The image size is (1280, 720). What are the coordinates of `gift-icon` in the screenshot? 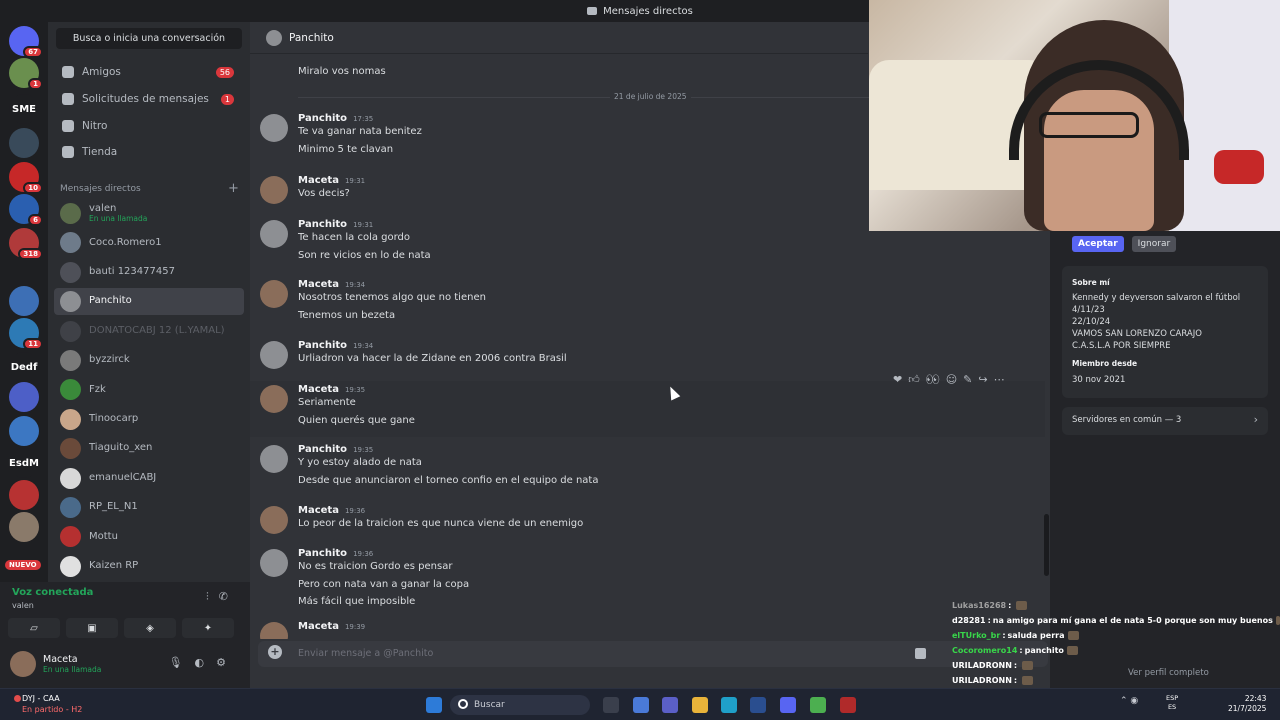 It's located at (920, 653).